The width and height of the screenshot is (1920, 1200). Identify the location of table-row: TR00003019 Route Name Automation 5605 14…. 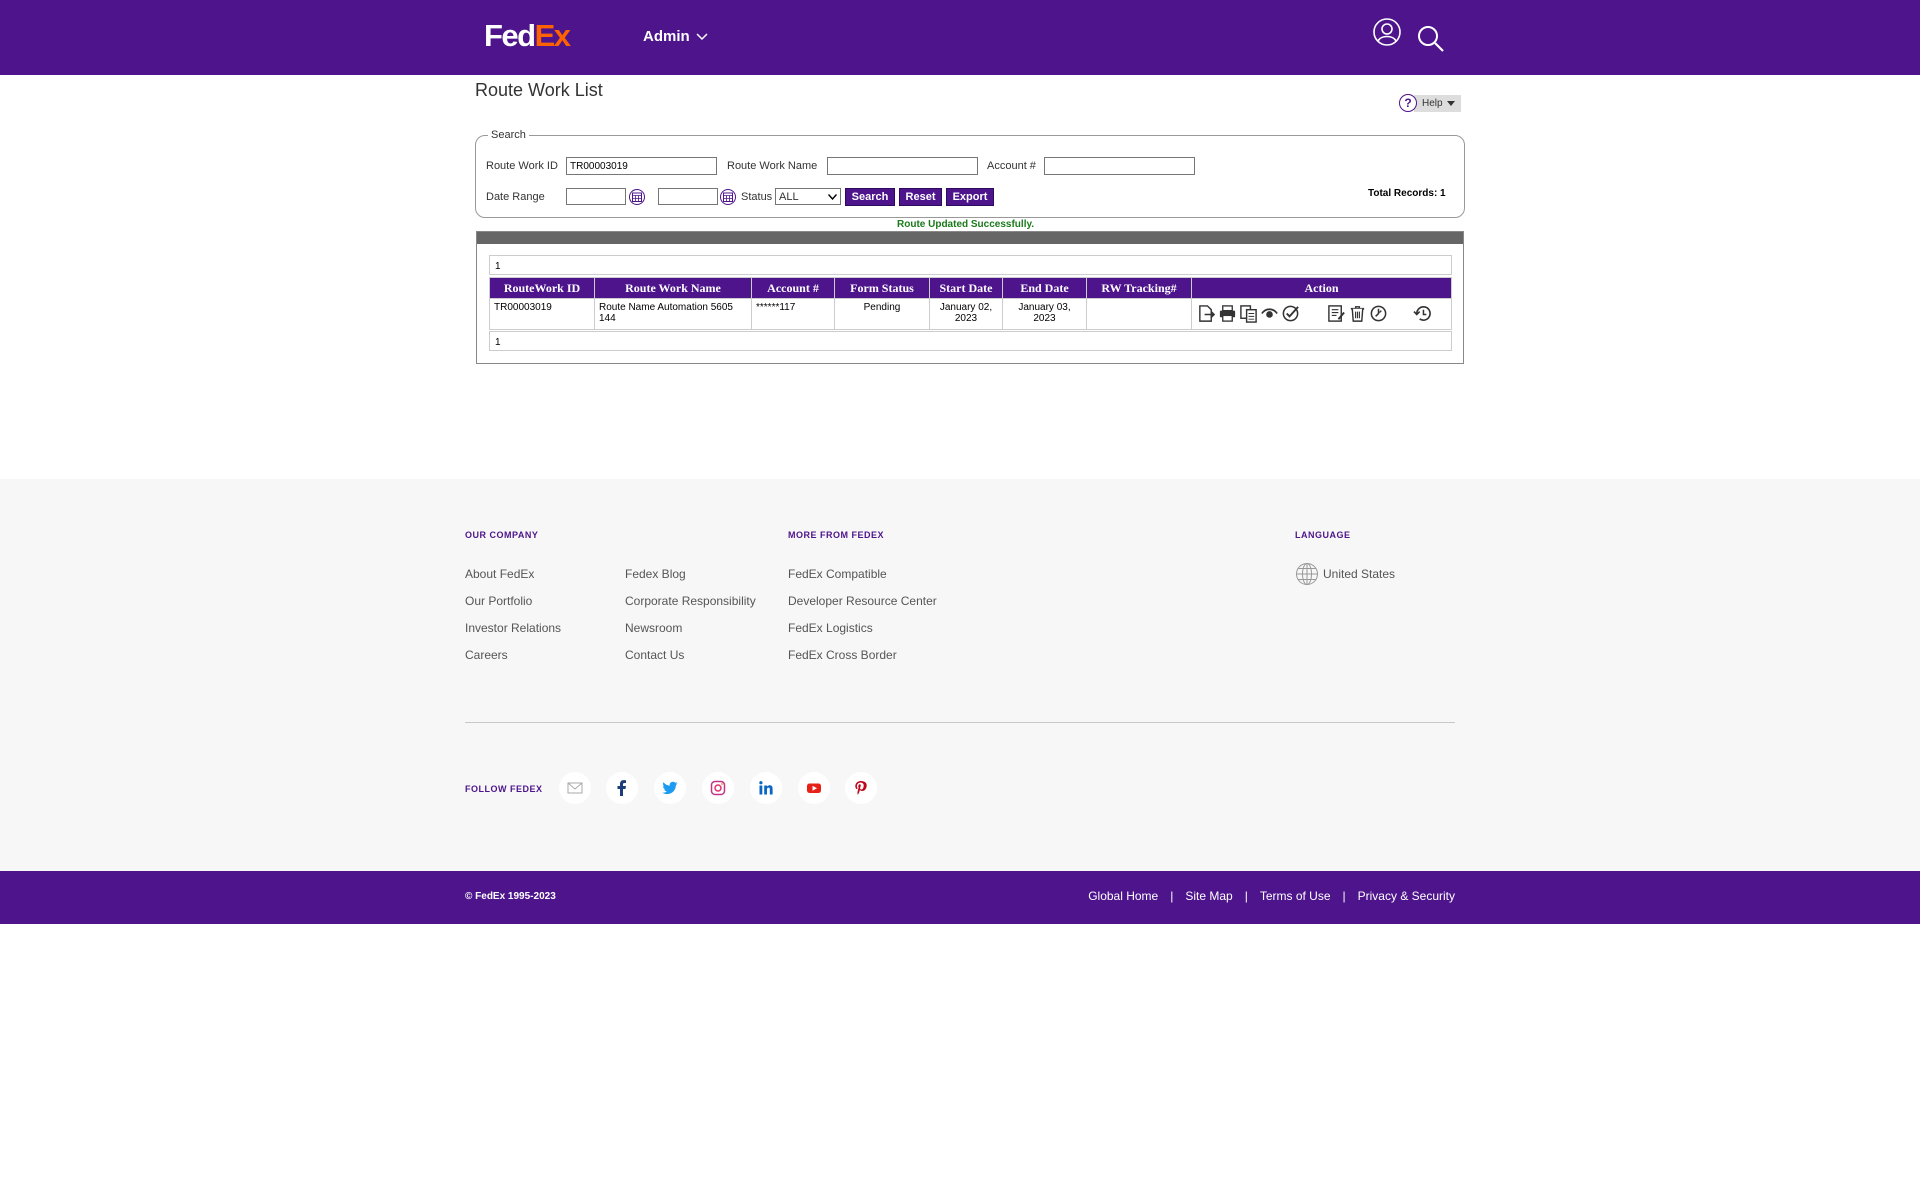
(970, 314).